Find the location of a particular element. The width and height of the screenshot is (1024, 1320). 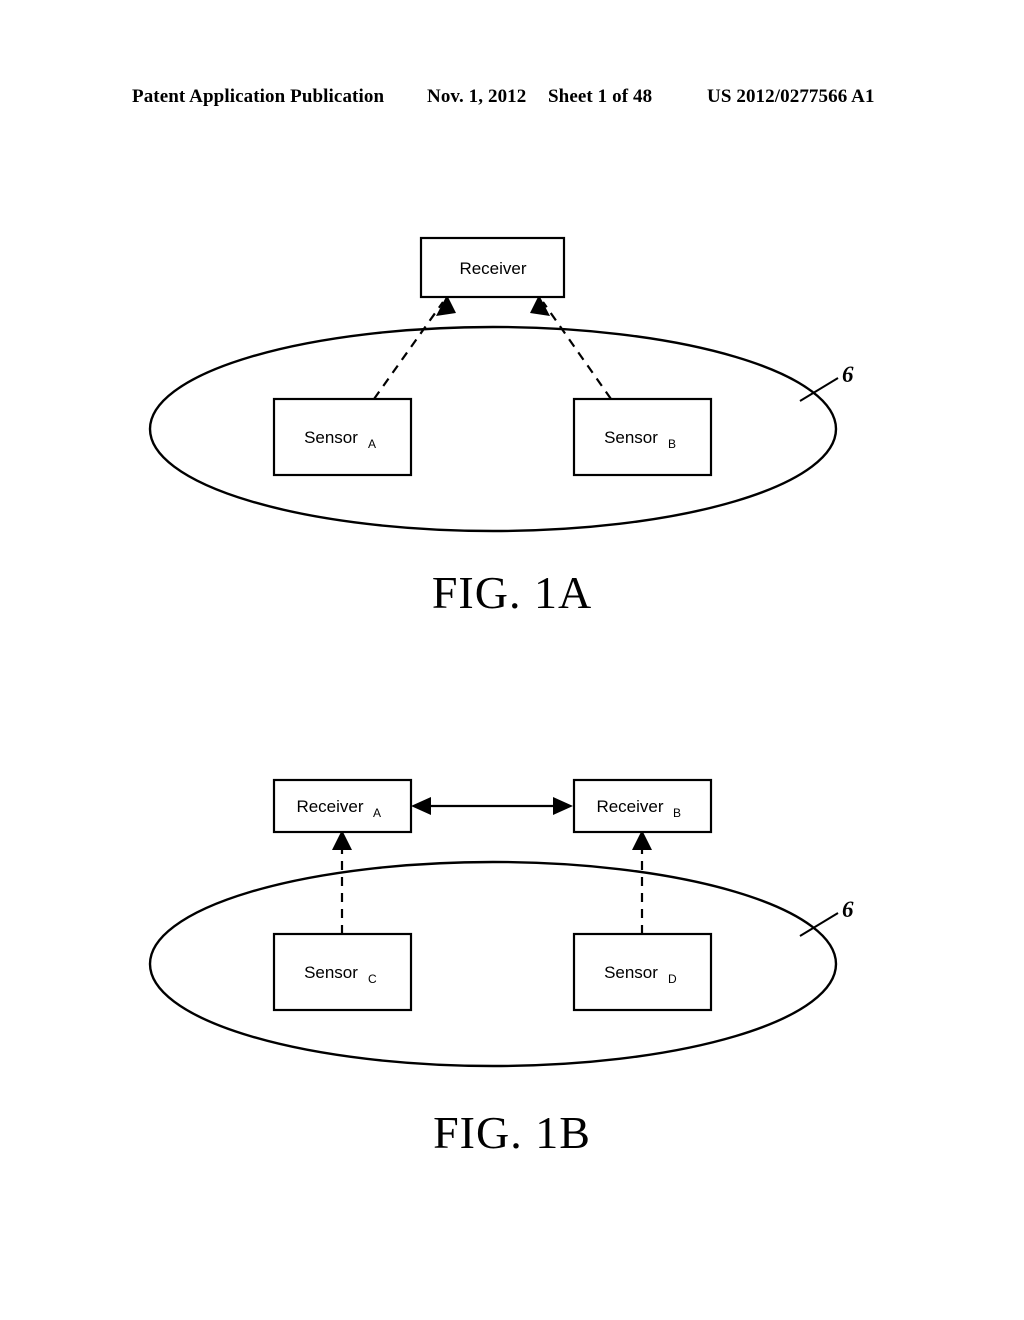

figure-1b-caption: FIG. 1B is located at coordinates (512, 1132).